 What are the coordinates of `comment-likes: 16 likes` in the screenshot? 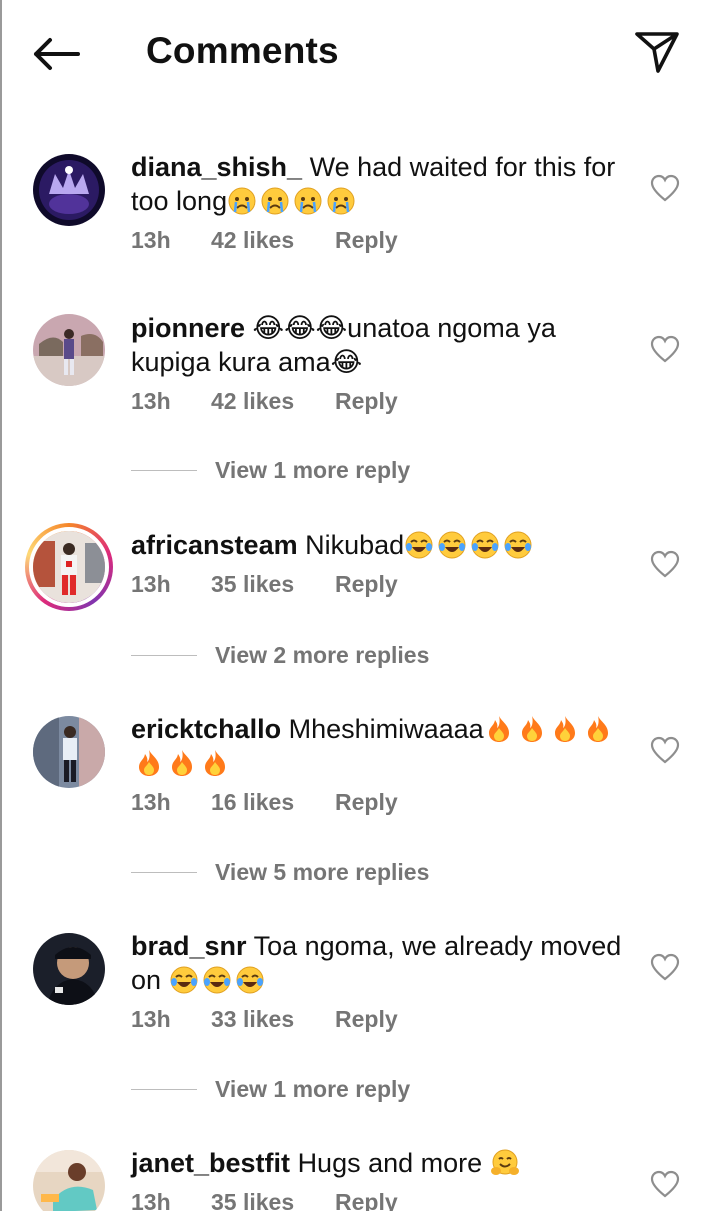 It's located at (273, 802).